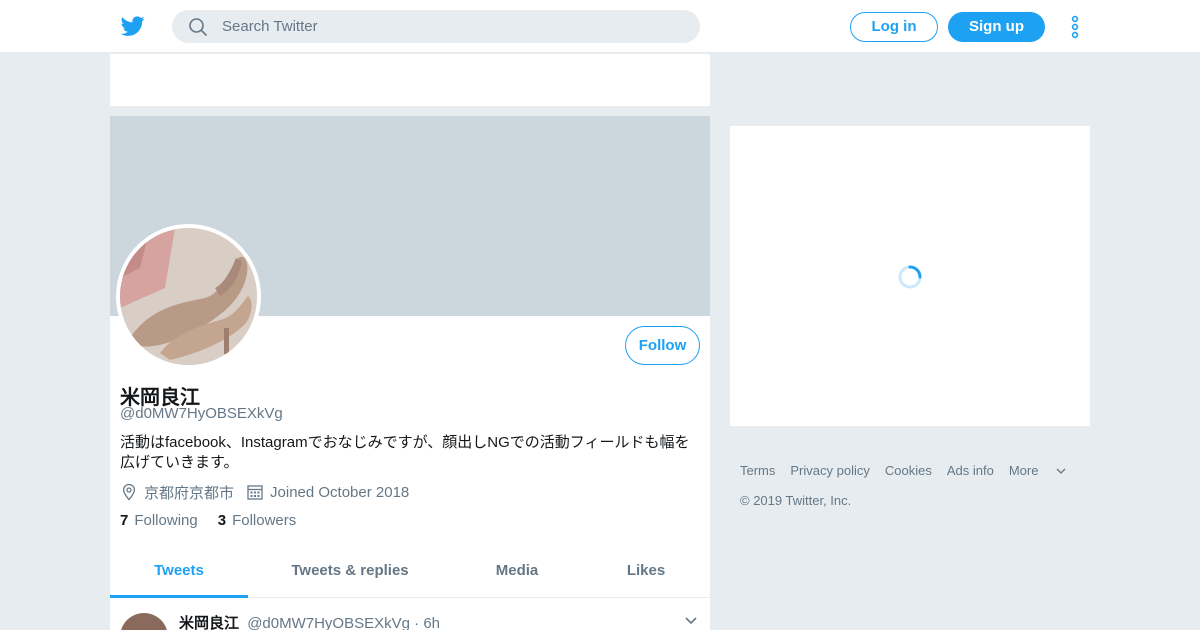 The image size is (1200, 630). I want to click on signup-button: Sign up, so click(996, 27).